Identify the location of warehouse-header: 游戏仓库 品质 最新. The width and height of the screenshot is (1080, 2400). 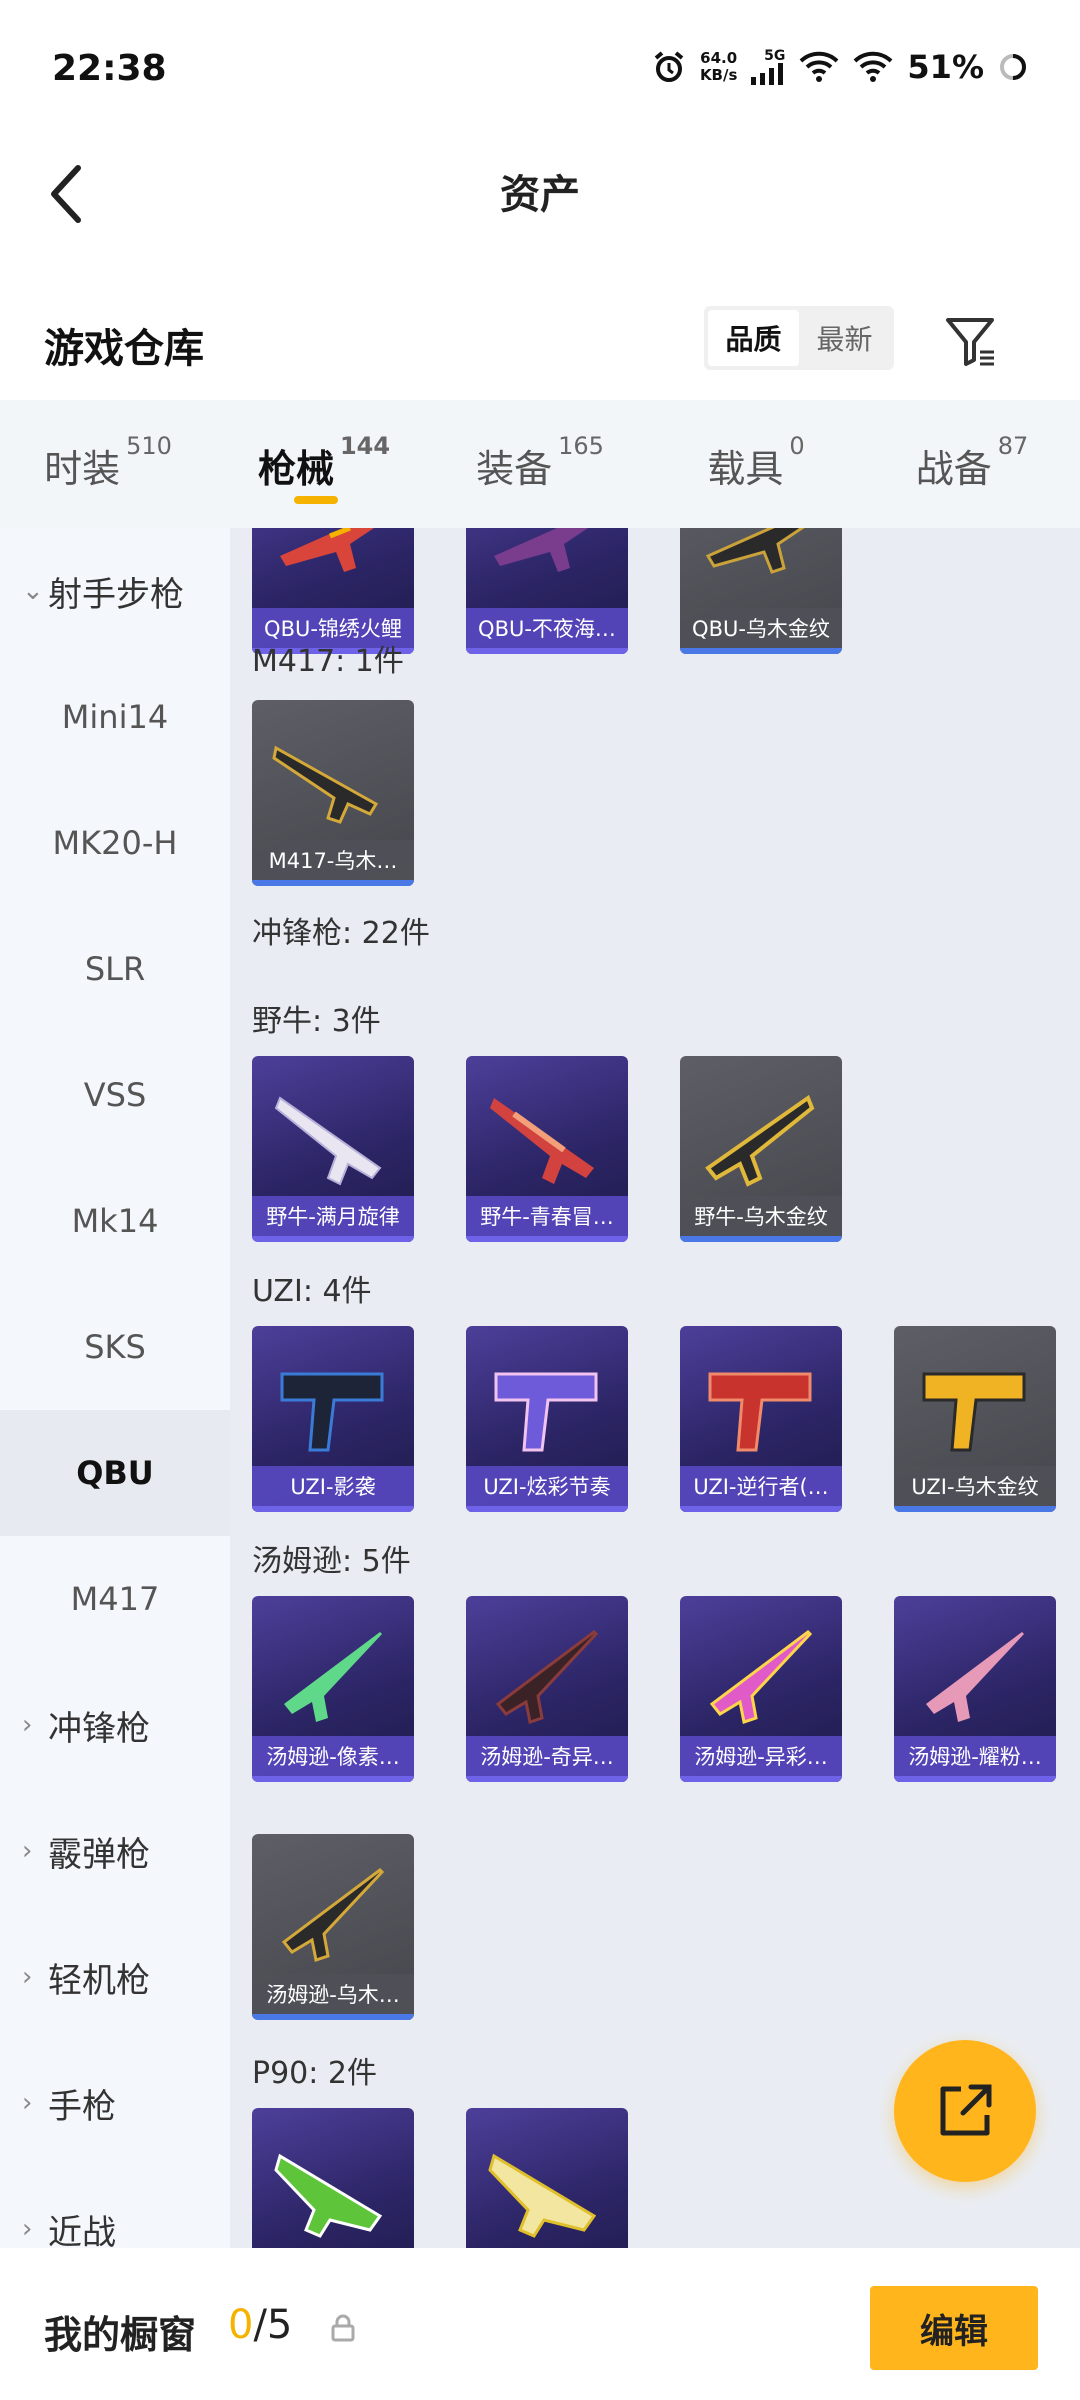
(540, 340).